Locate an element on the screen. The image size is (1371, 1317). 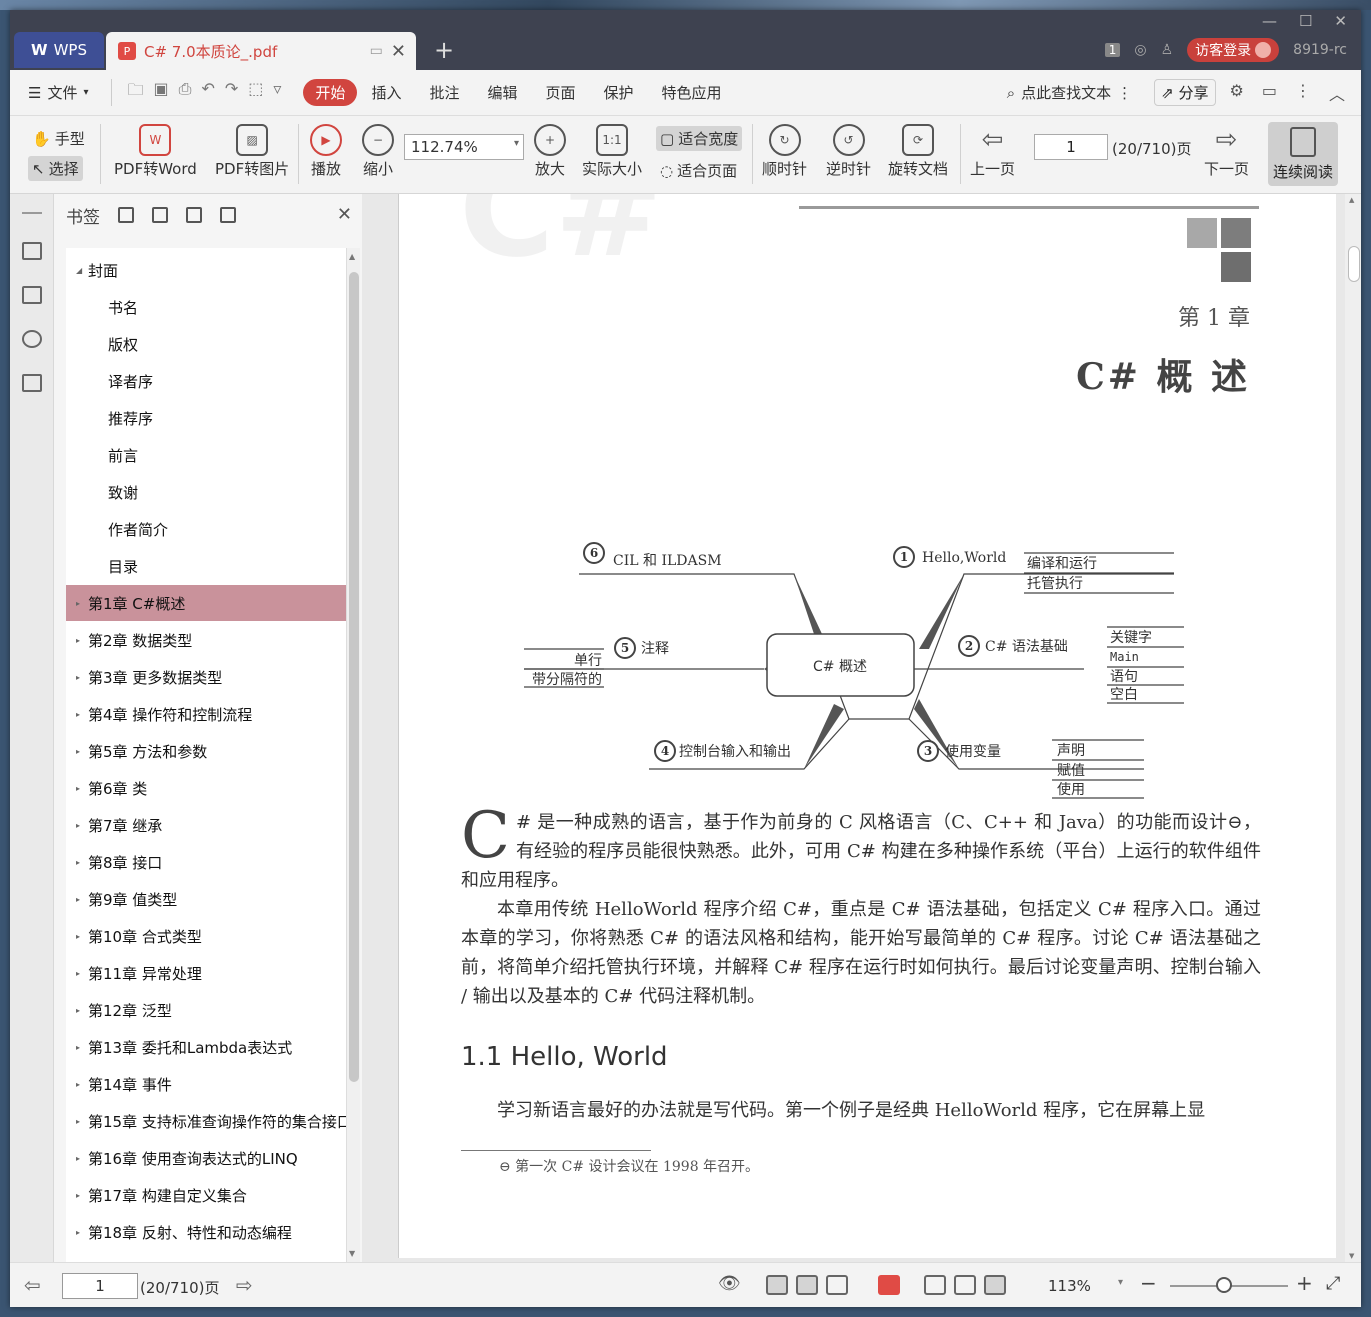
bookmark-item: ▸ 第3章 更多数据类型 is located at coordinates (213, 677).